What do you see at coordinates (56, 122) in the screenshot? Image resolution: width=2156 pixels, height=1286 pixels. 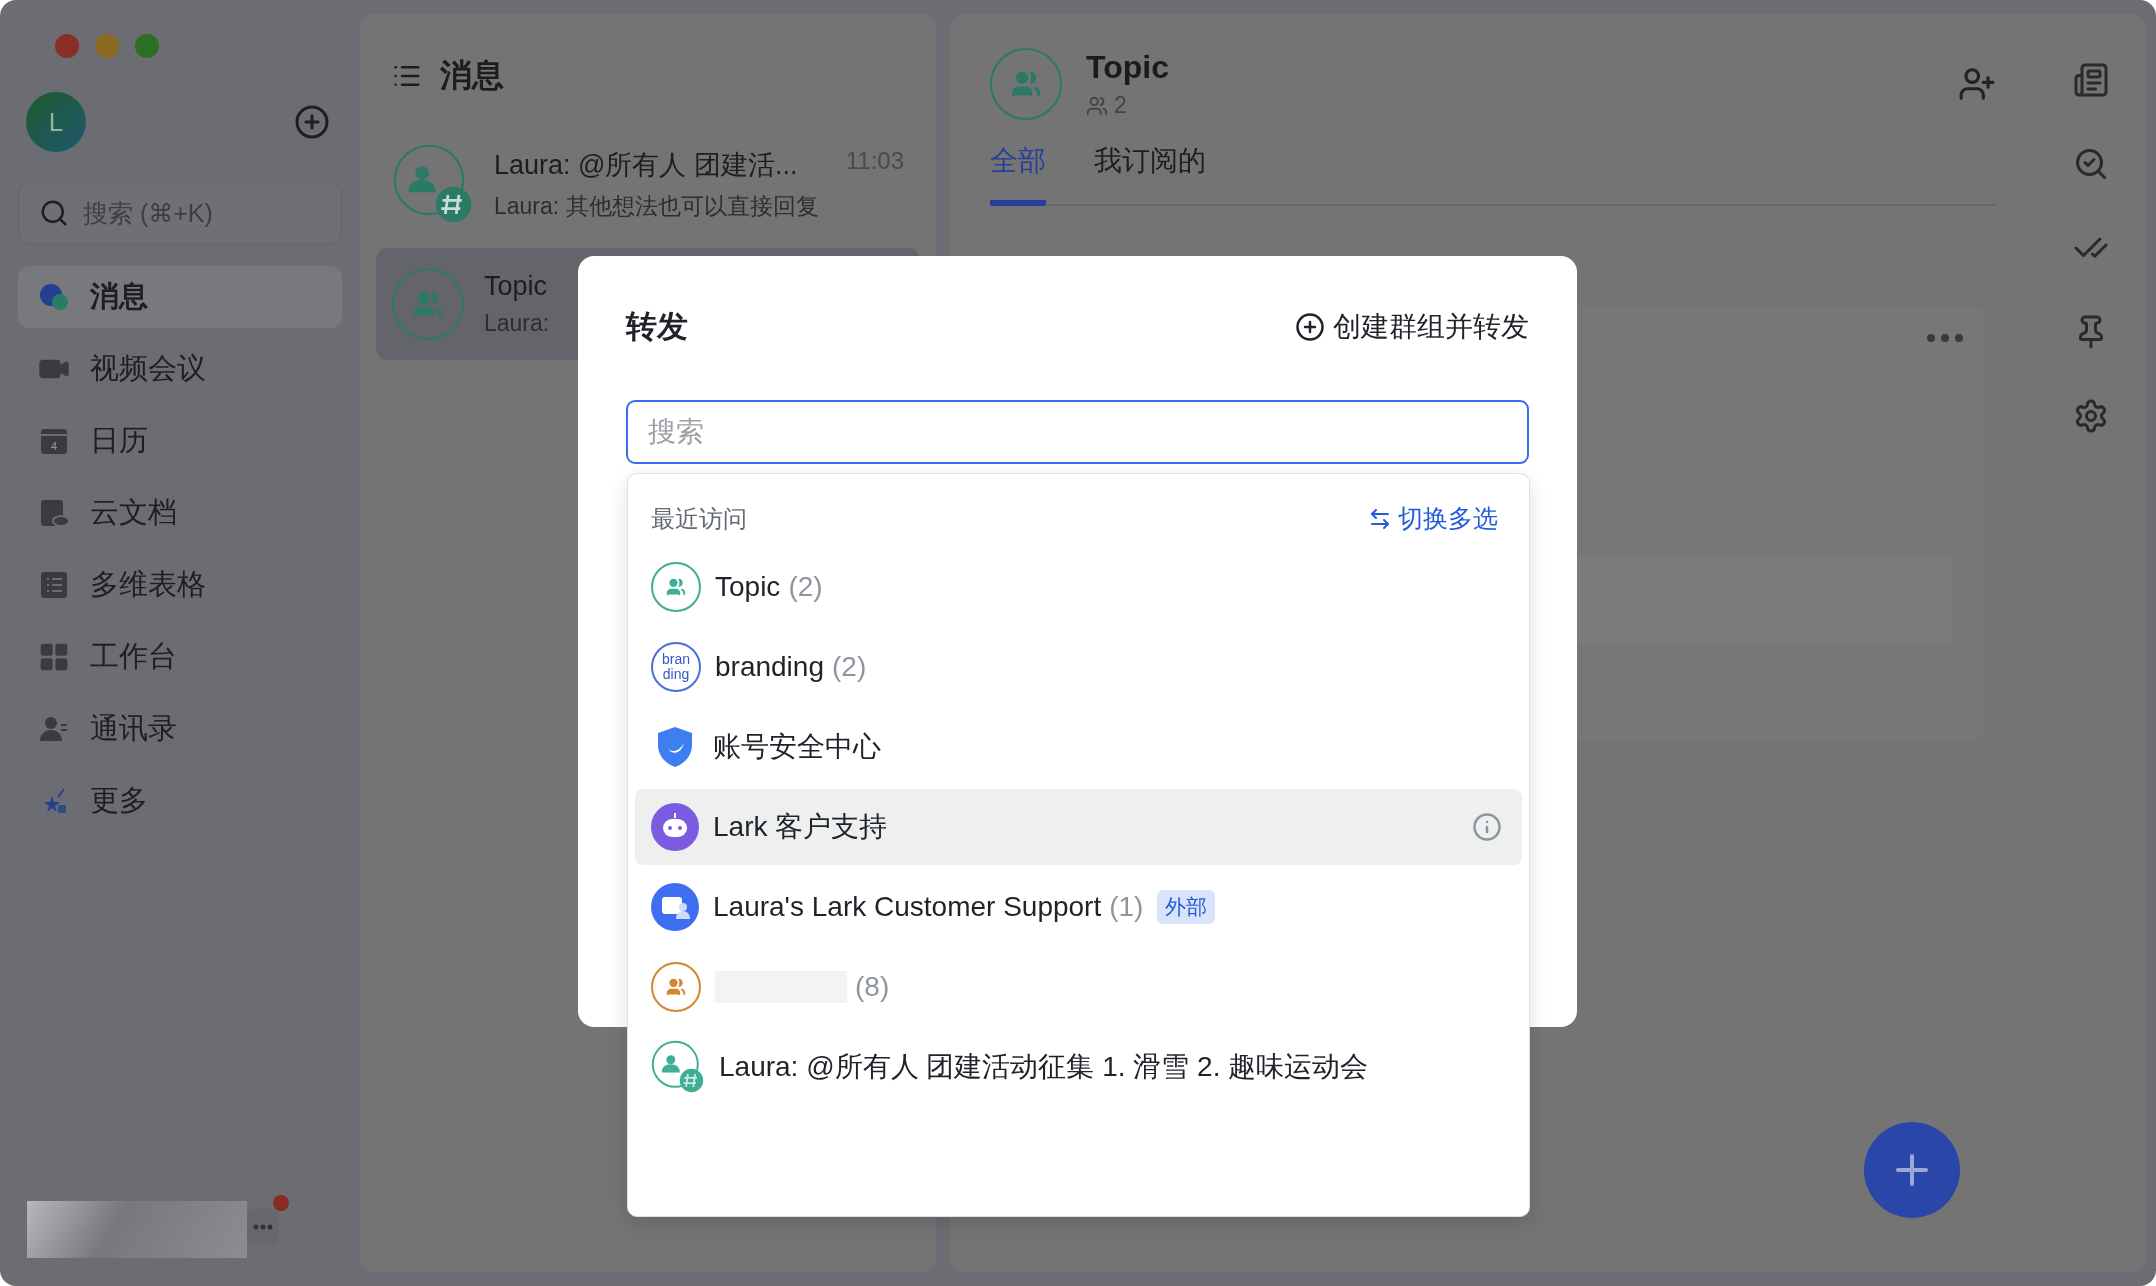 I see `user-avatar: L` at bounding box center [56, 122].